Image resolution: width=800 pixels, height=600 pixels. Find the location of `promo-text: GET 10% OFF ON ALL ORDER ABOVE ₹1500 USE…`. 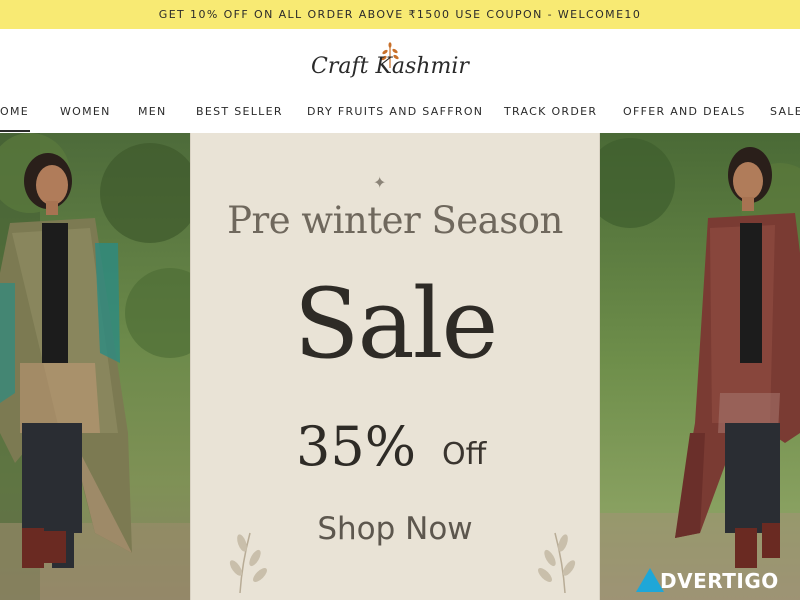

promo-text: GET 10% OFF ON ALL ORDER ABOVE ₹1500 USE… is located at coordinates (400, 14).